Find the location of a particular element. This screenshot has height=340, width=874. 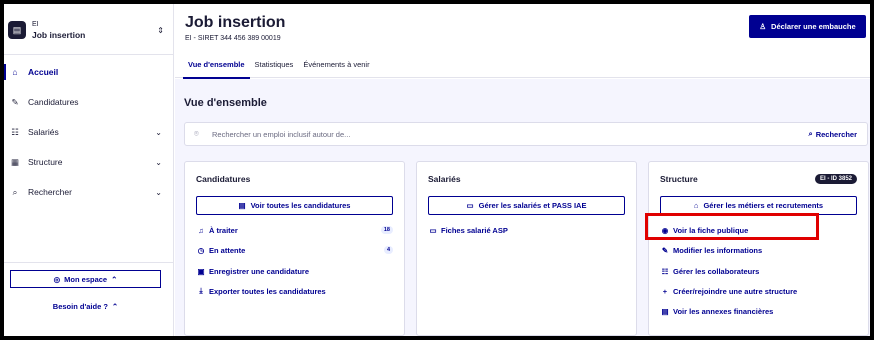

sidebar-item-label: Salariés is located at coordinates (43, 132).